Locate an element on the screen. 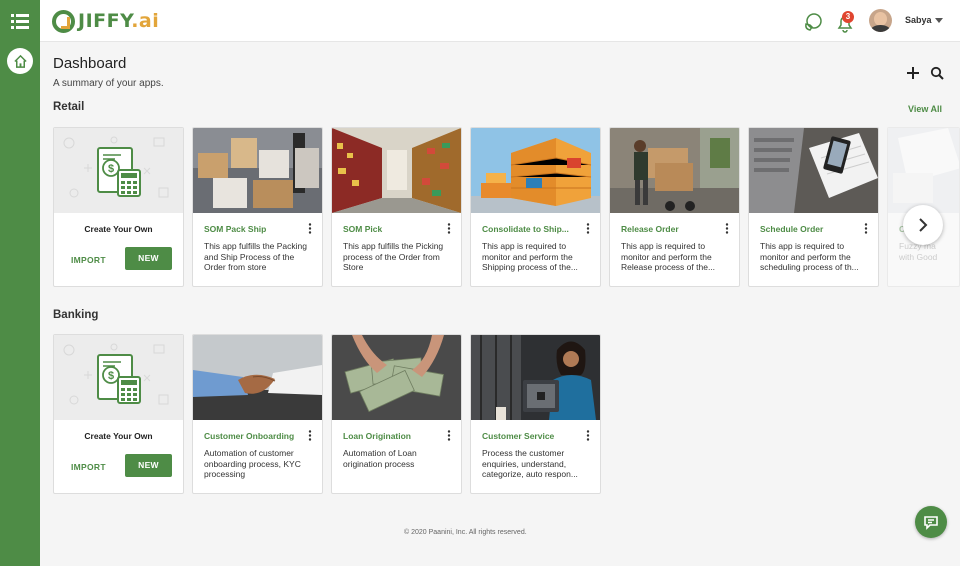 Image resolution: width=960 pixels, height=566 pixels. search-icon is located at coordinates (937, 73).